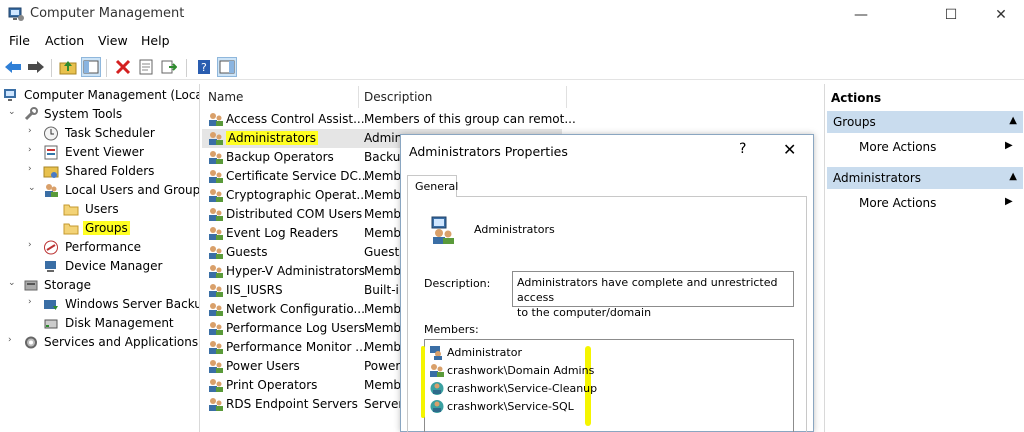 The height and width of the screenshot is (432, 1024). What do you see at coordinates (64, 40) in the screenshot?
I see `menu-action: Action` at bounding box center [64, 40].